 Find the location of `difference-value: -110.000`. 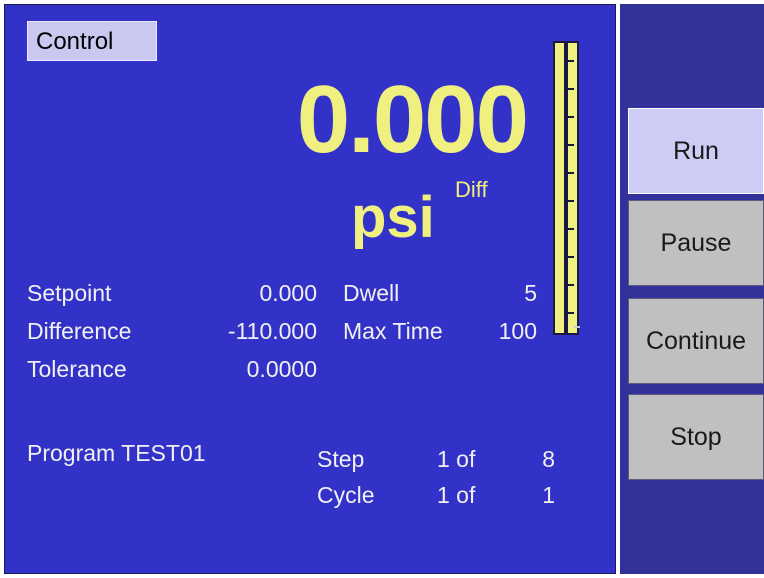

difference-value: -110.000 is located at coordinates (272, 331).